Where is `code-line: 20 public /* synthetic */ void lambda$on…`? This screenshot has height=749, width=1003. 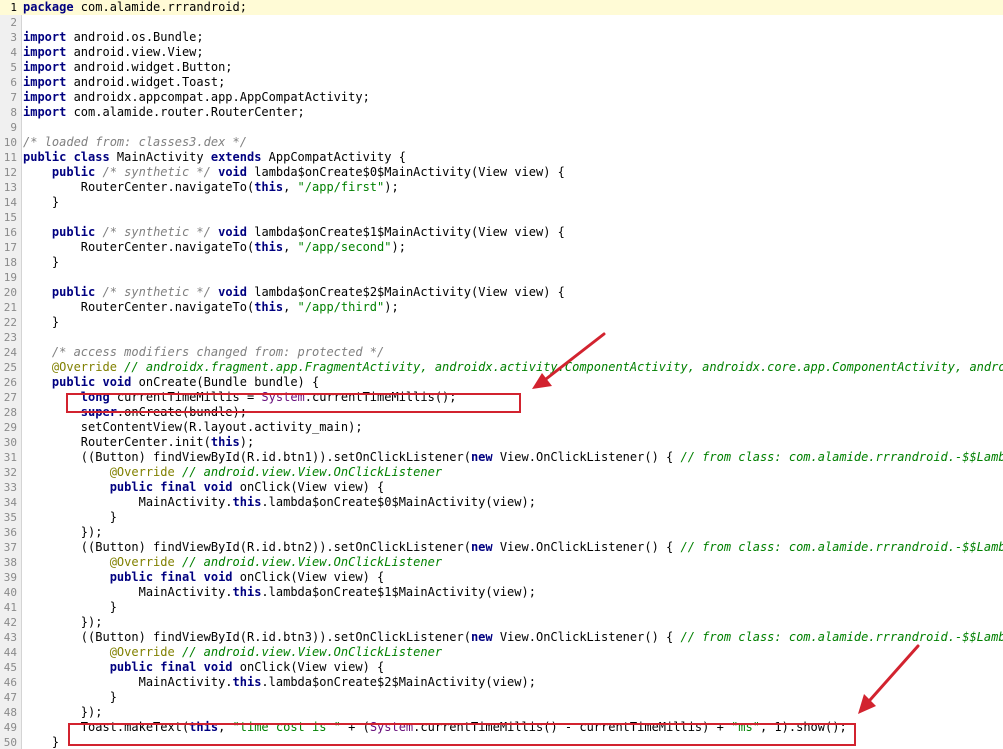
code-line: 20 public /* synthetic */ void lambda$on… is located at coordinates (501, 292).